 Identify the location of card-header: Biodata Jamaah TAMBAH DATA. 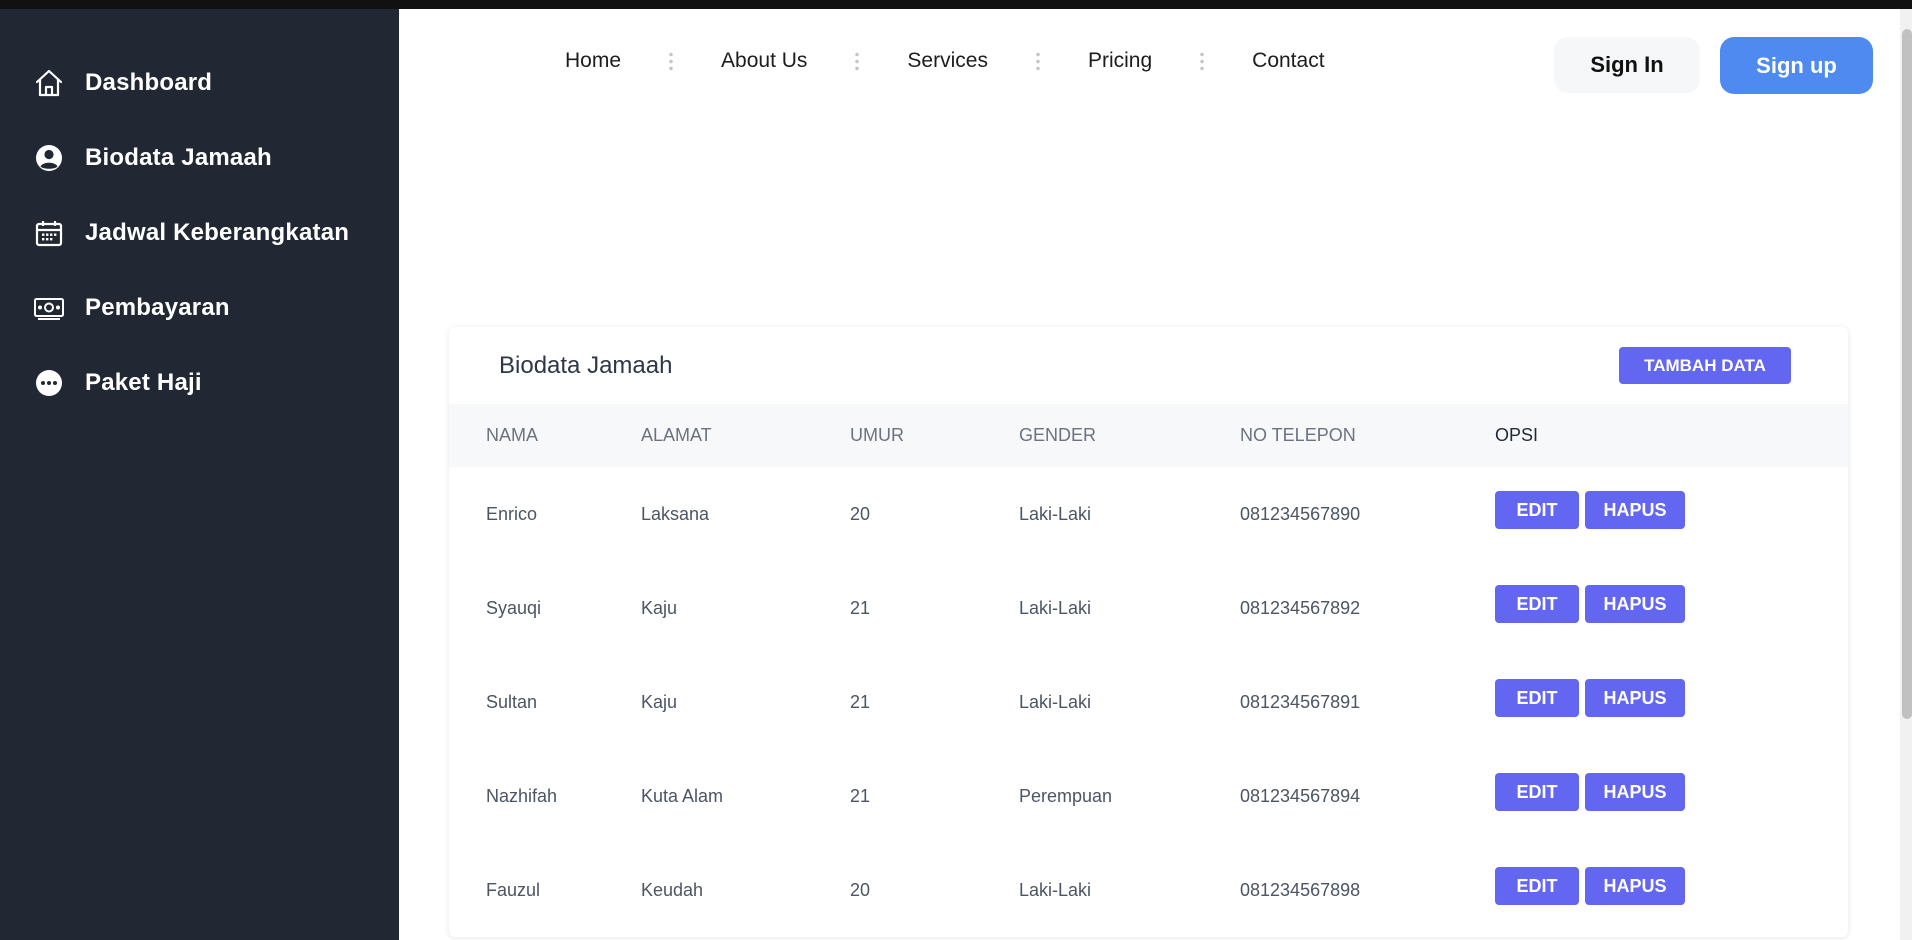
(1148, 365).